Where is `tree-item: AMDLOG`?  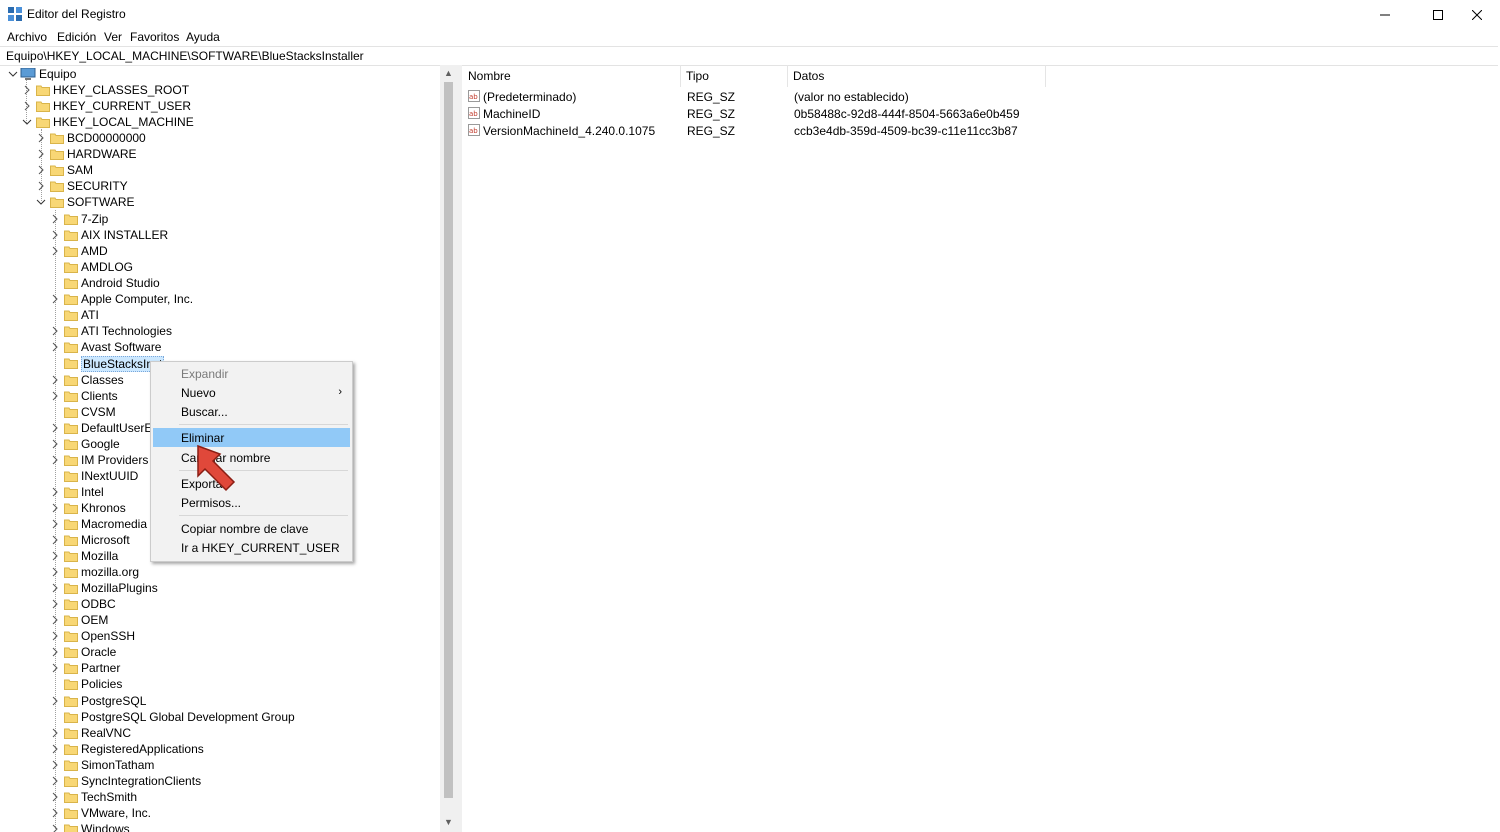 tree-item: AMDLOG is located at coordinates (220, 267).